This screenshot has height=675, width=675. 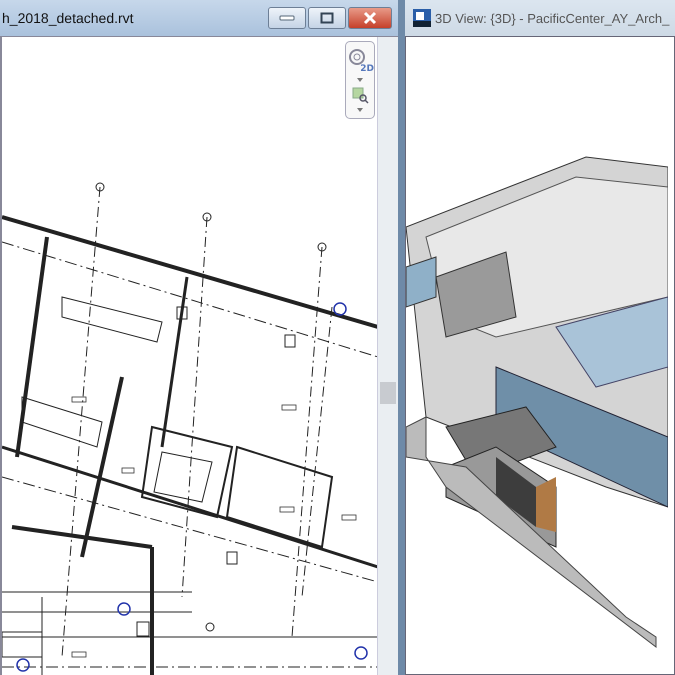 What do you see at coordinates (68, 18) in the screenshot?
I see `window-title: h_2018_detached.rvt` at bounding box center [68, 18].